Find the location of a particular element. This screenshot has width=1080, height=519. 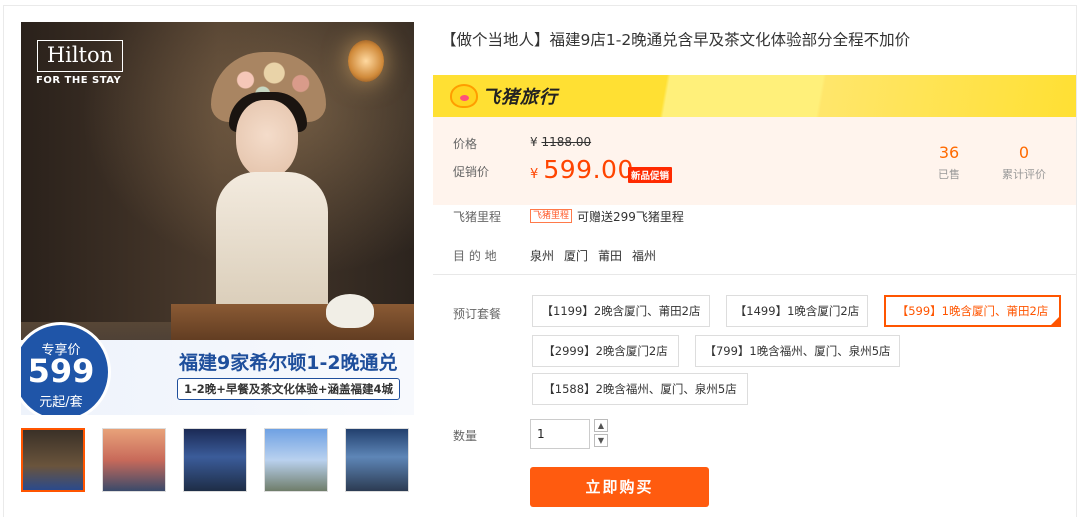

promo-label: 促销价 is located at coordinates (471, 172).